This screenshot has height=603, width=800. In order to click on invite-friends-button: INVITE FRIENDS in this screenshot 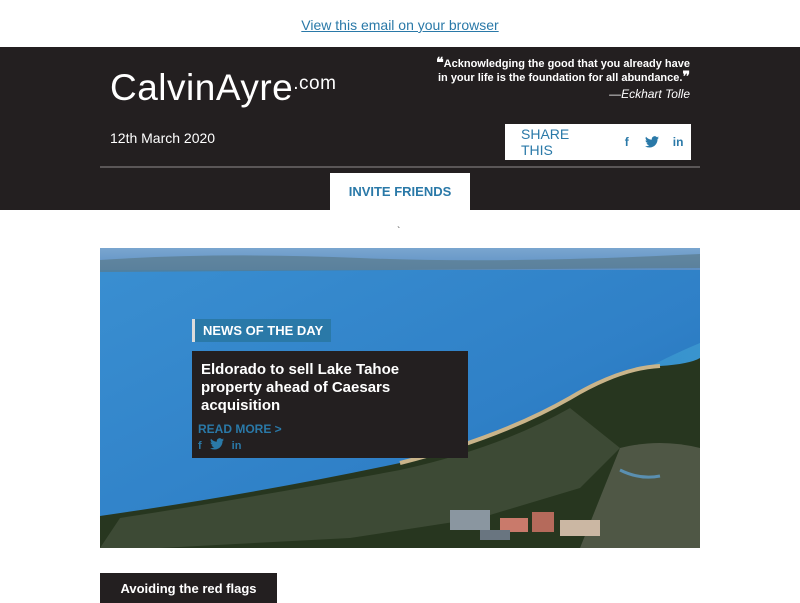, I will do `click(400, 191)`.